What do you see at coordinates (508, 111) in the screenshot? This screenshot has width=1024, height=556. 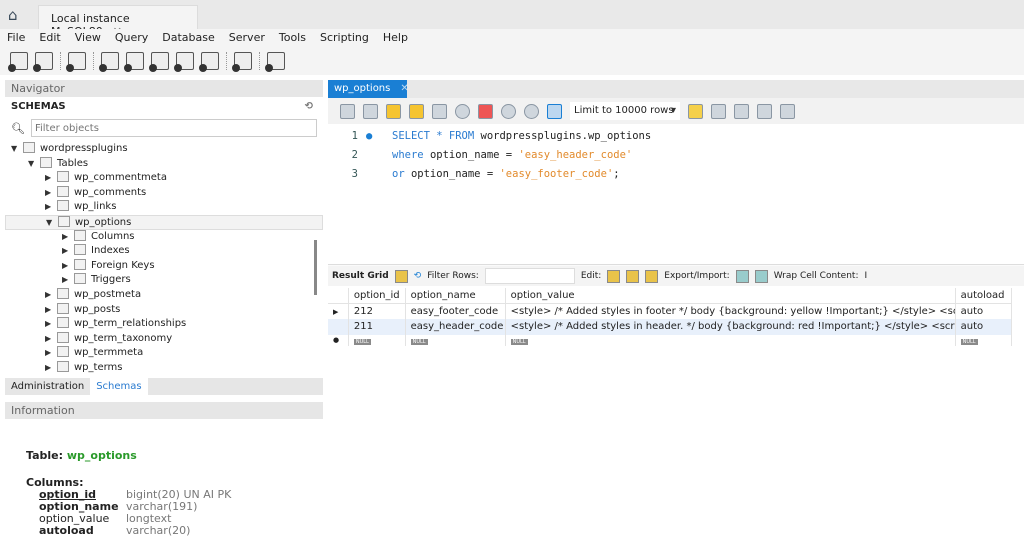 I see `commit-icon` at bounding box center [508, 111].